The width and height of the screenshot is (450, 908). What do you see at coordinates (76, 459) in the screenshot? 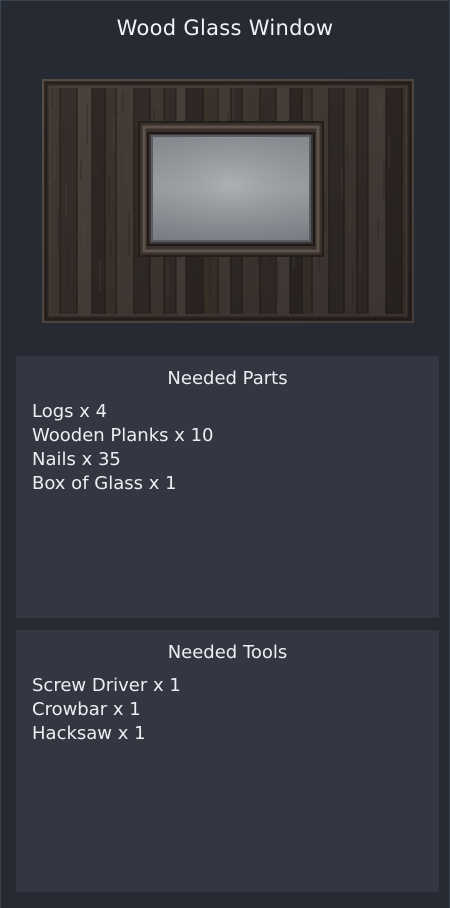
I see `list-item: Nails x 35` at bounding box center [76, 459].